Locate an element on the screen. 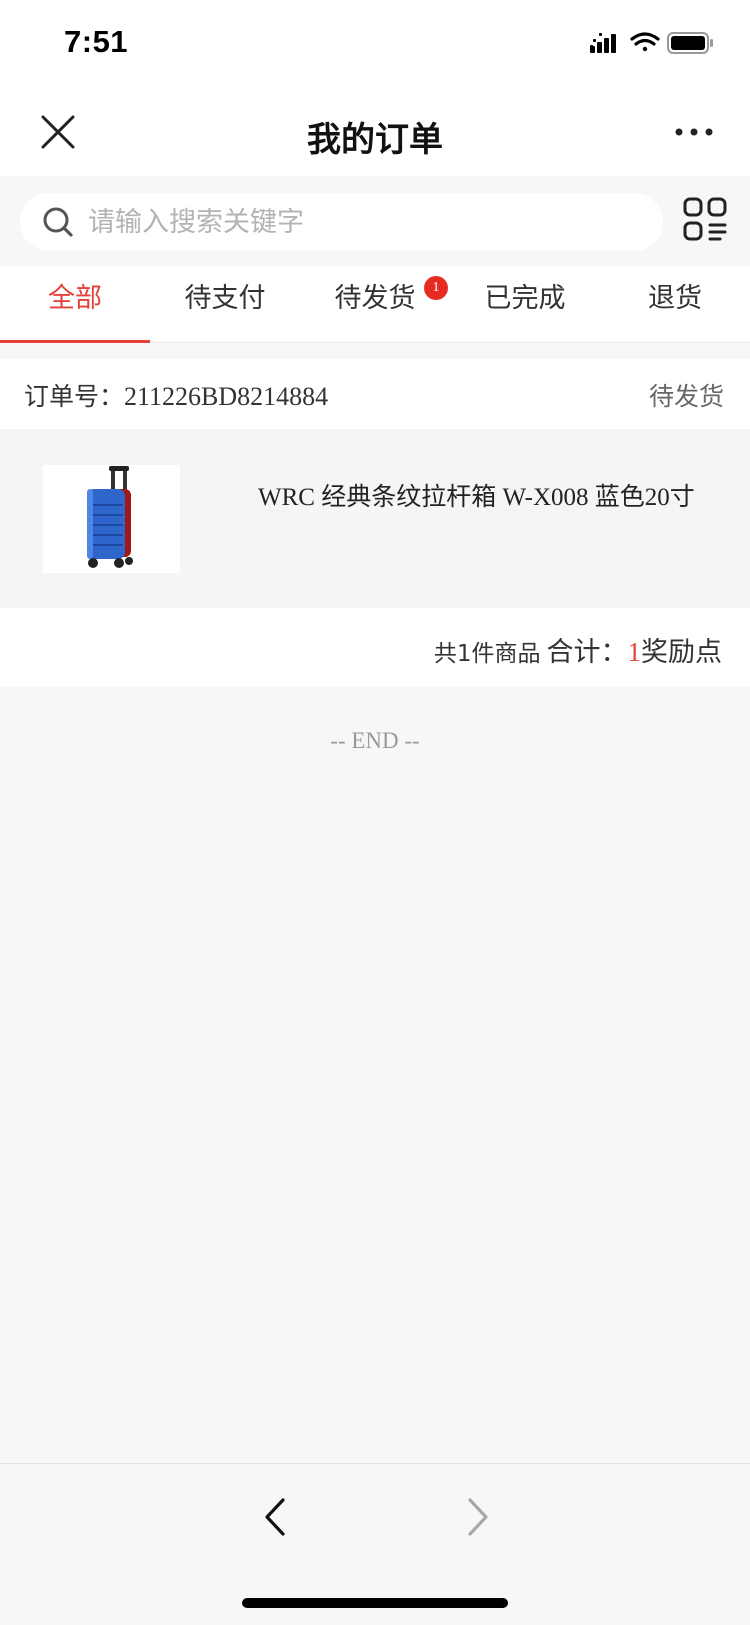 The height and width of the screenshot is (1625, 750). order-header: 订单号：211226BD8214884 待发货 is located at coordinates (375, 394).